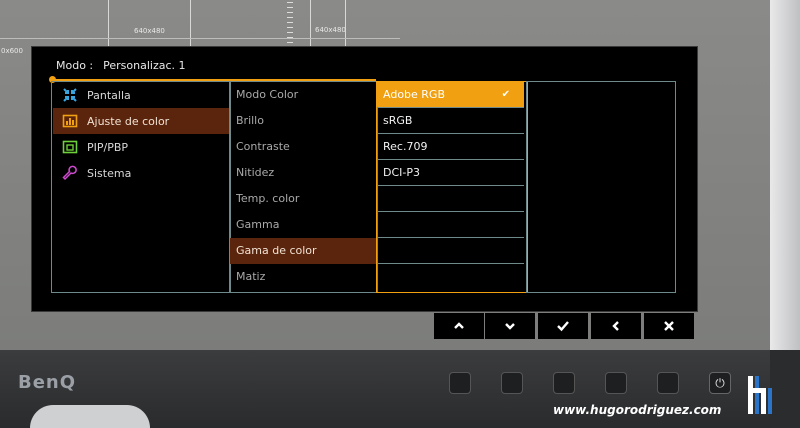 This screenshot has height=428, width=800. Describe the element at coordinates (12, 51) in the screenshot. I see `resolution-label: 0x600` at that location.